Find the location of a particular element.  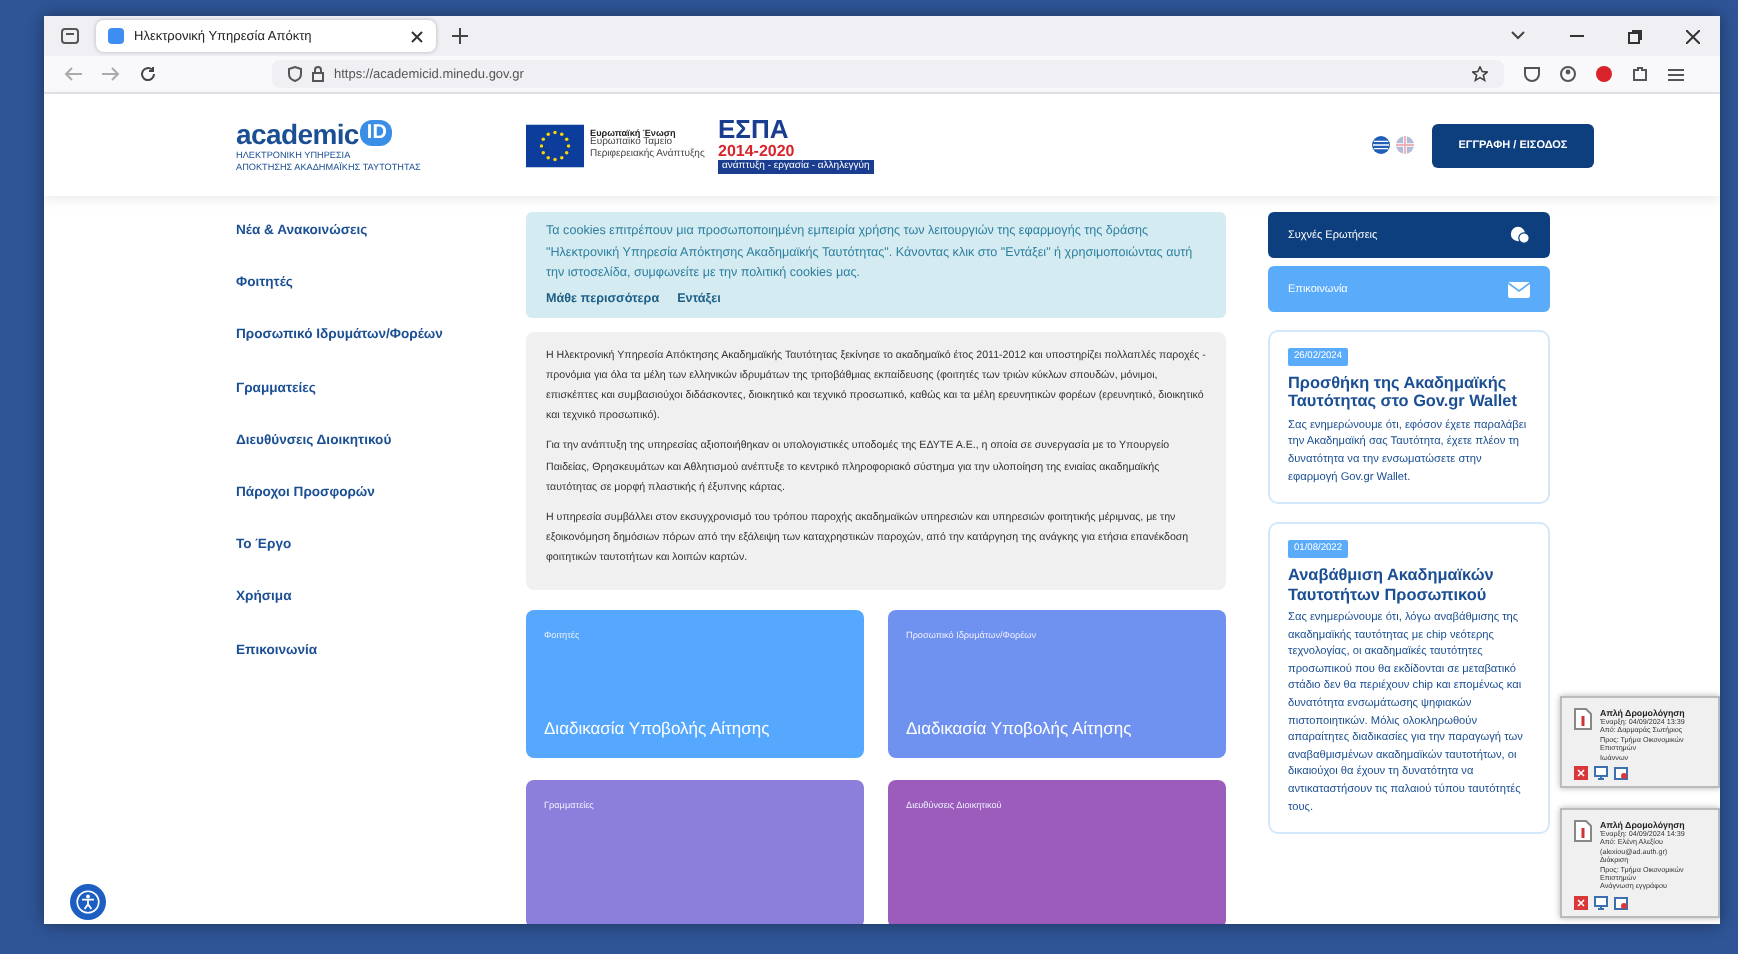

minimize-icon is located at coordinates (1577, 36).